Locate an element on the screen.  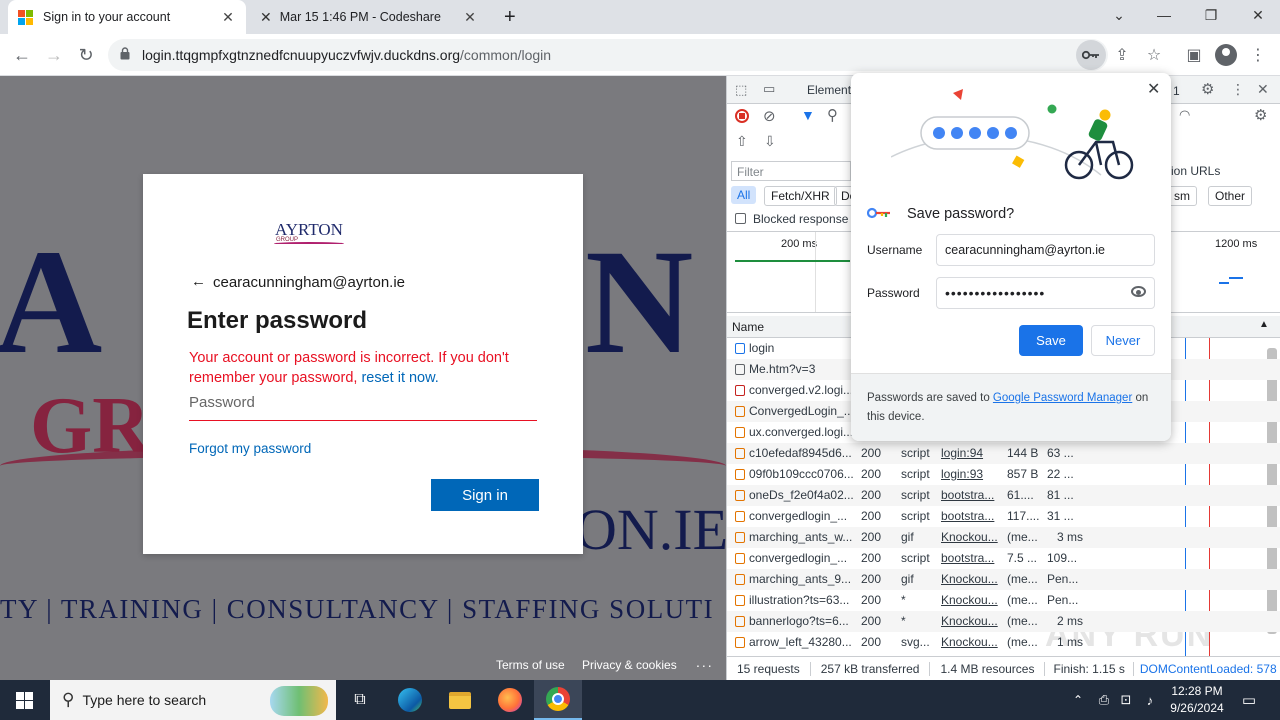
filter-all: All is located at coordinates (744, 195).